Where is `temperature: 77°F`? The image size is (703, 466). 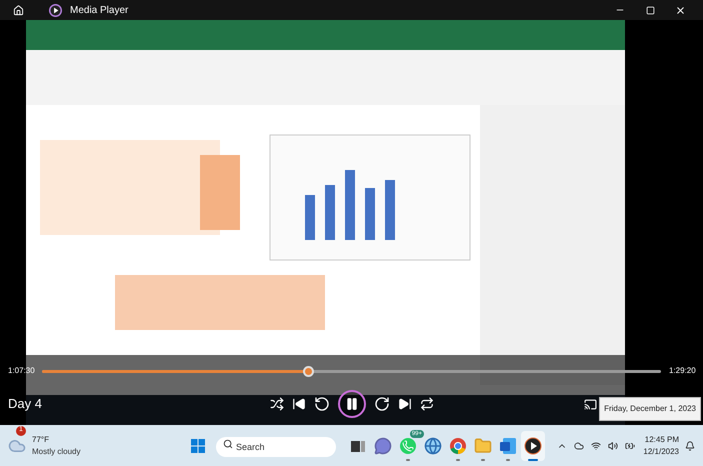 temperature: 77°F is located at coordinates (41, 440).